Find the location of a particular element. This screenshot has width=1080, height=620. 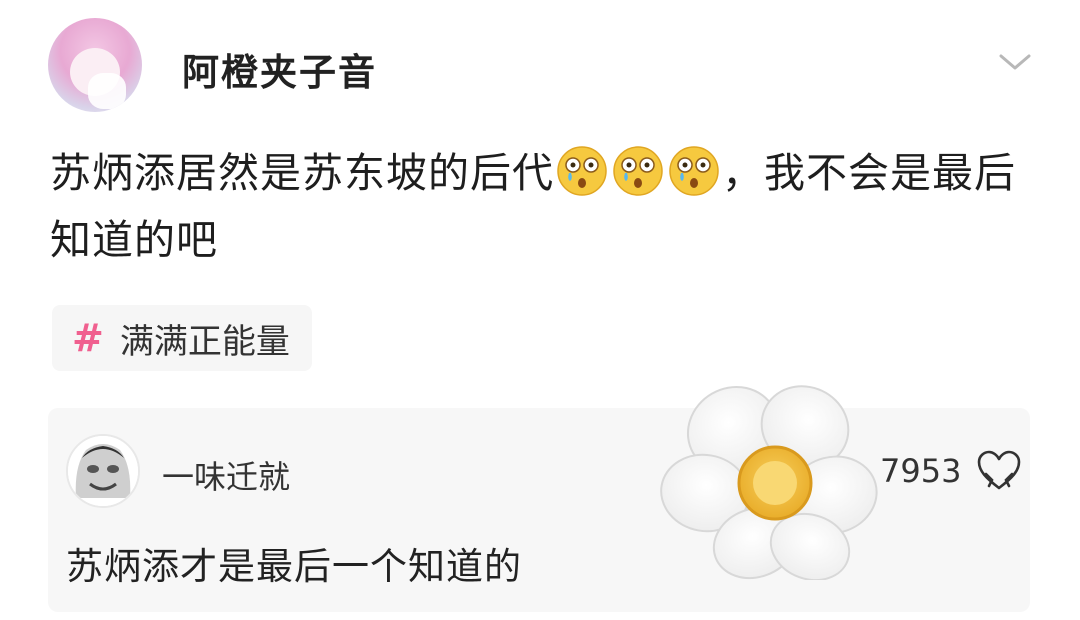

commenter-name: 一味迁就 is located at coordinates (226, 475).